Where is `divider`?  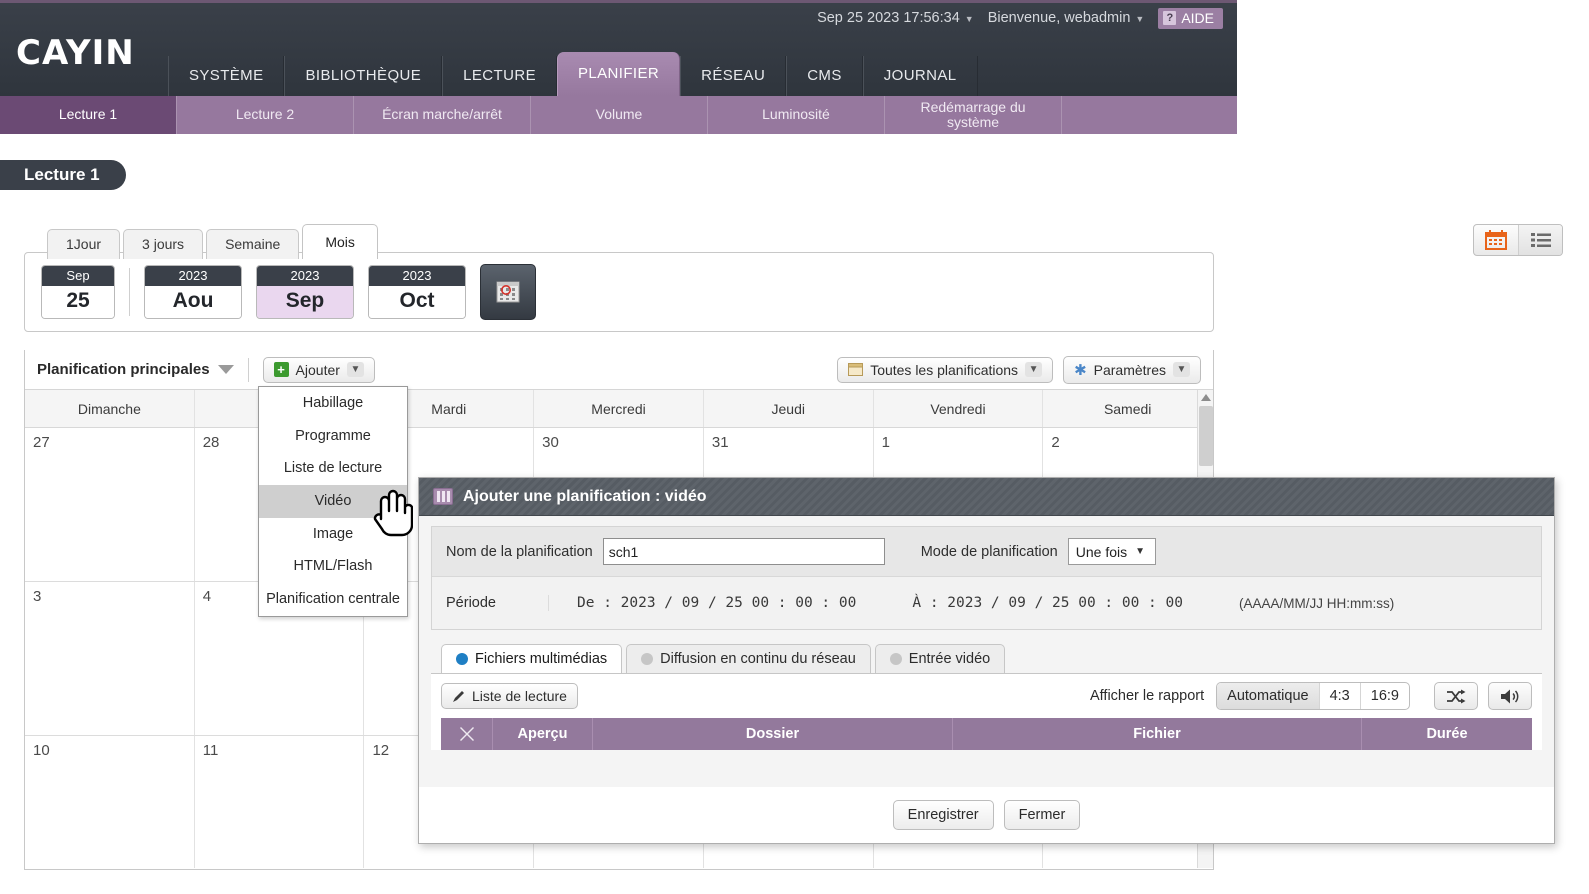
divider is located at coordinates (248, 369).